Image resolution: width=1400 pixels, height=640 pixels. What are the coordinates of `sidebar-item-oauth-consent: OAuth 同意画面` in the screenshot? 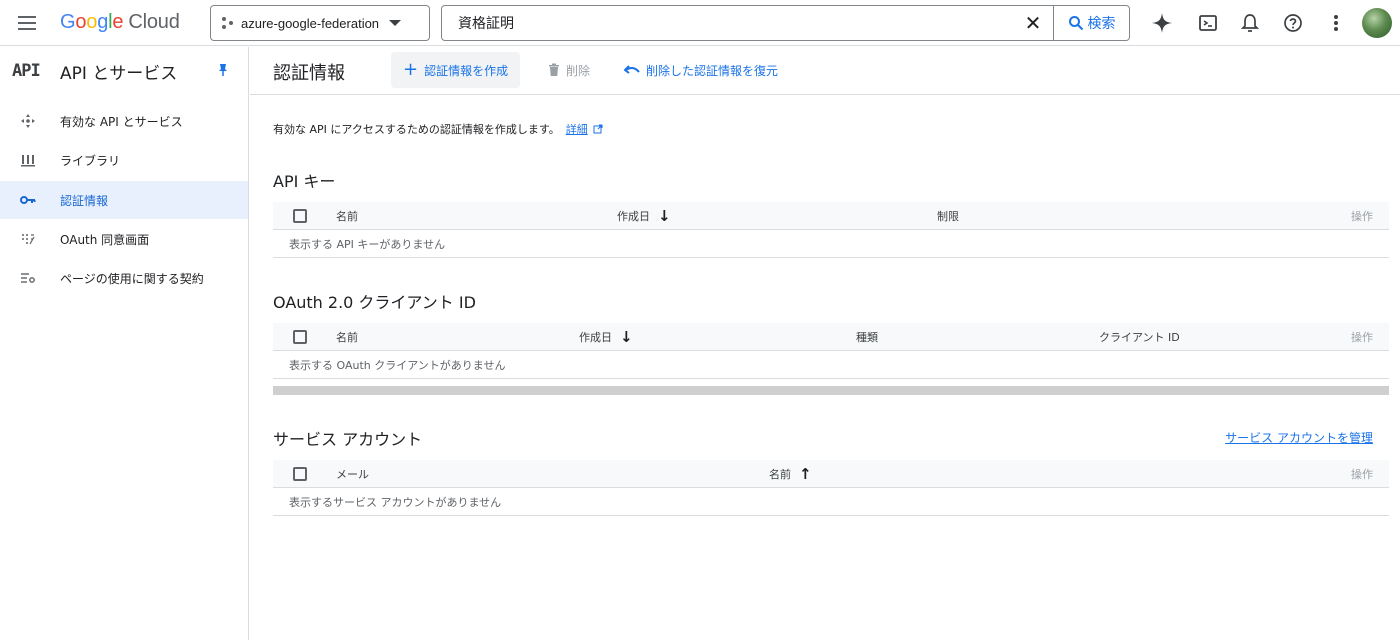 It's located at (124, 239).